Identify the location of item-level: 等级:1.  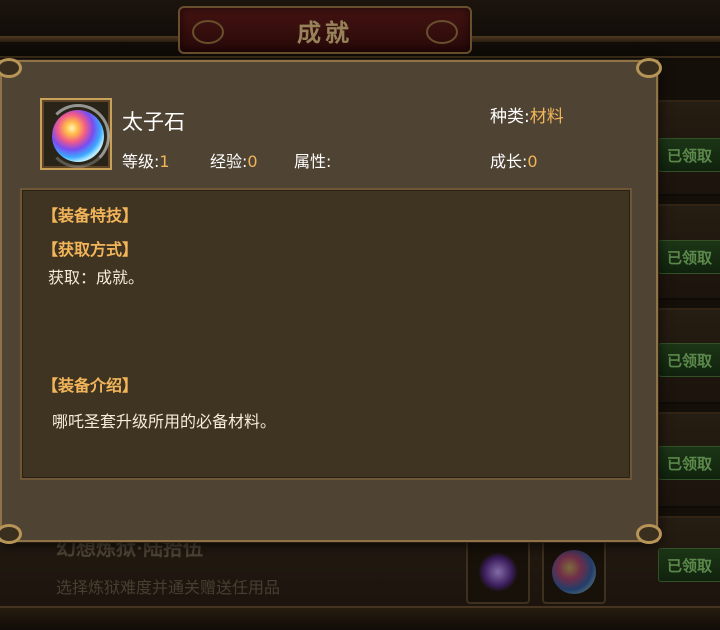
(146, 160).